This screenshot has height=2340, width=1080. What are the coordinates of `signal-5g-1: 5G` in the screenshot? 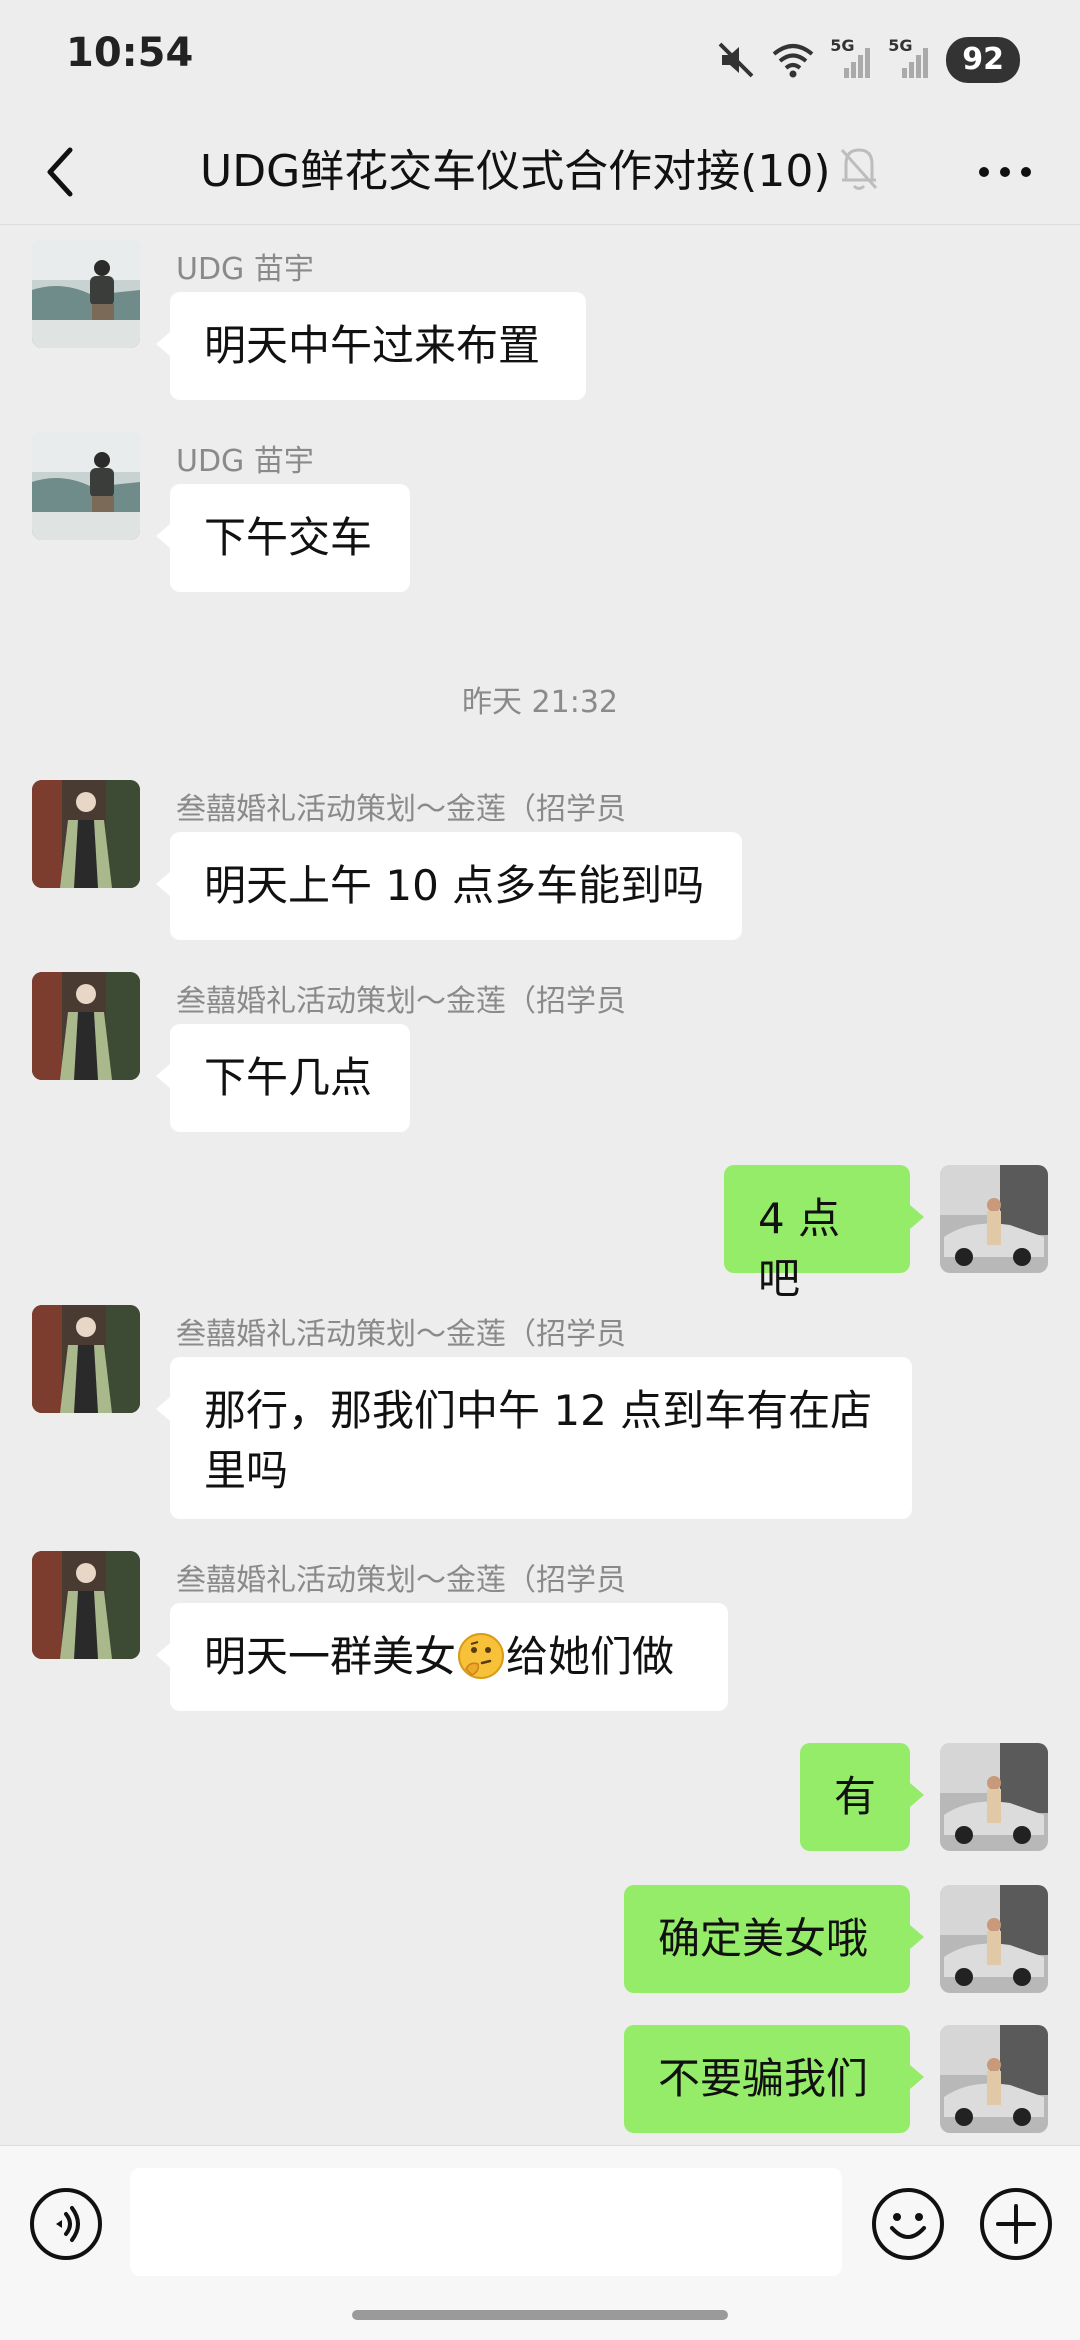 It's located at (852, 58).